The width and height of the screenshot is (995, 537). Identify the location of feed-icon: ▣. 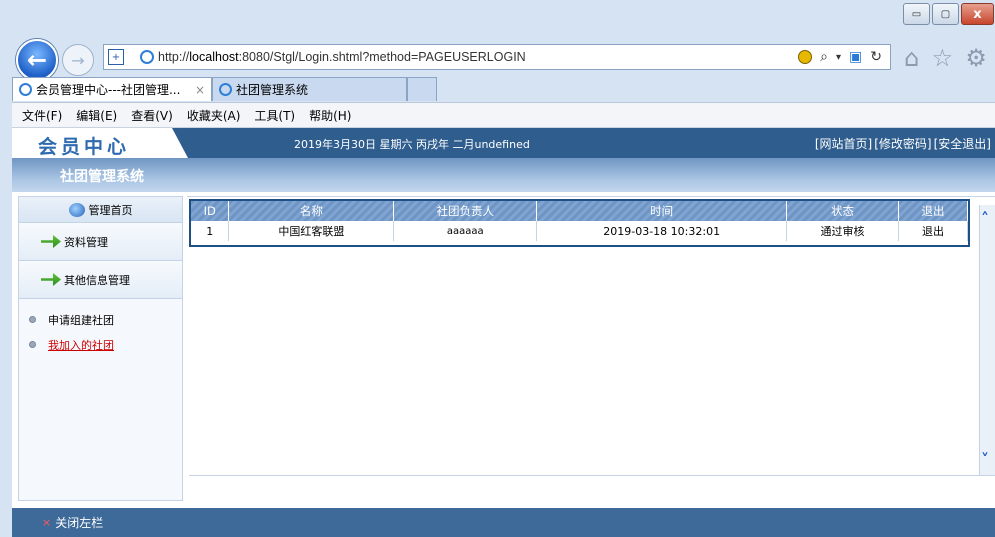
(855, 57).